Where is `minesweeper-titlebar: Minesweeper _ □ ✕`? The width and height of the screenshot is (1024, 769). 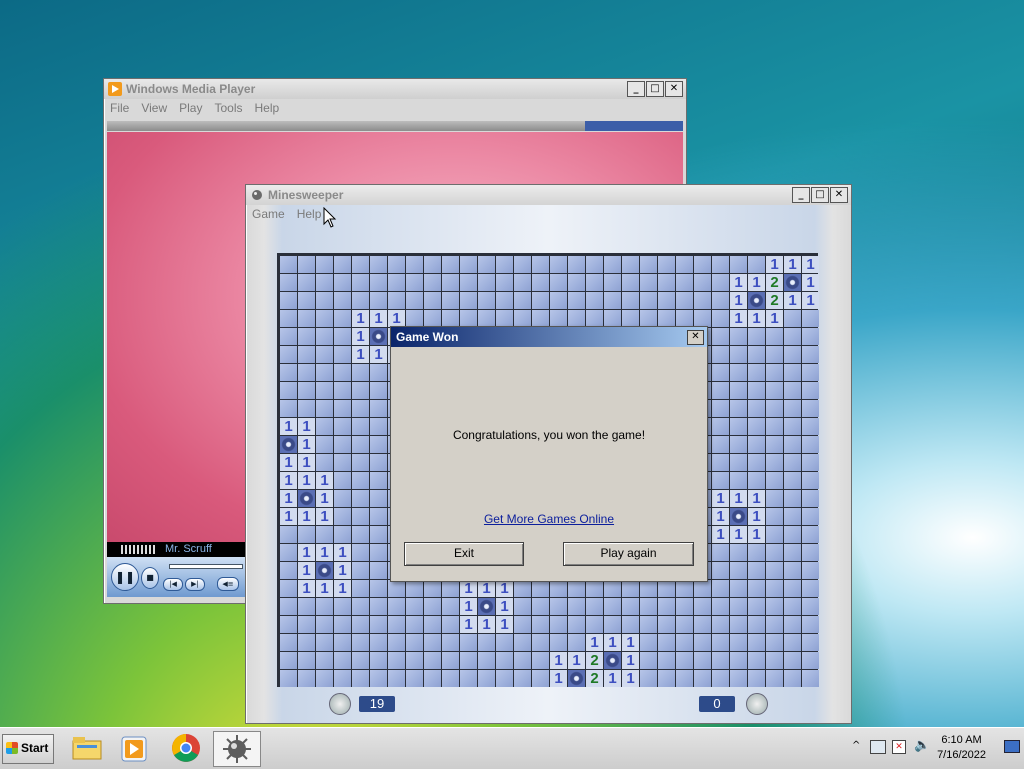
minesweeper-titlebar: Minesweeper _ □ ✕ is located at coordinates (548, 195).